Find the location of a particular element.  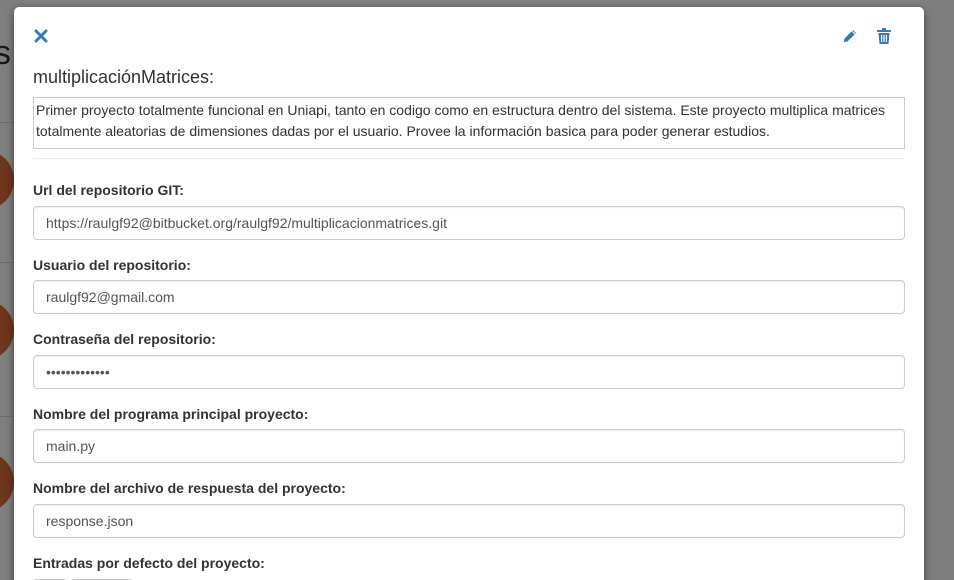

close-icon is located at coordinates (41, 36).